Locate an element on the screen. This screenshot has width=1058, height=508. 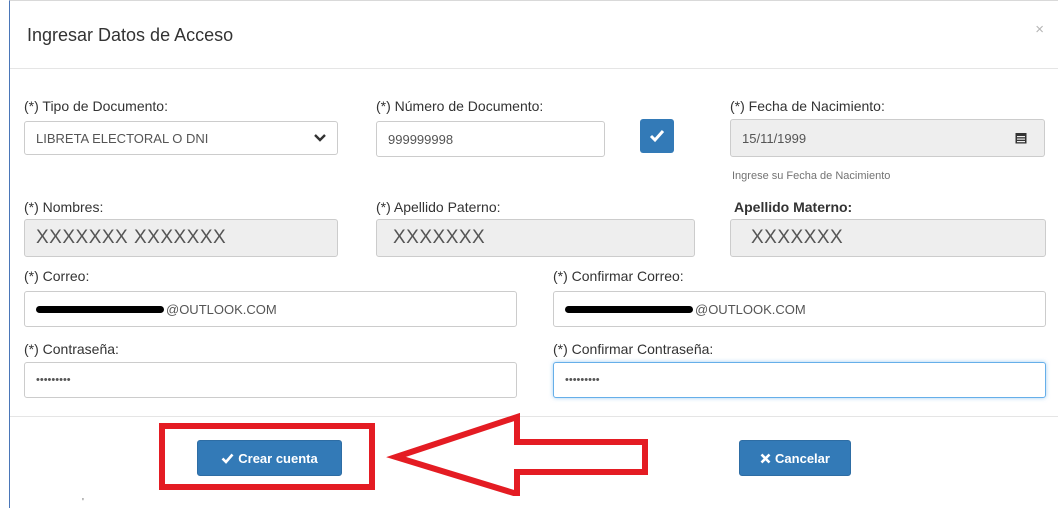
nombres-label: (*) Nombres: is located at coordinates (64, 207).